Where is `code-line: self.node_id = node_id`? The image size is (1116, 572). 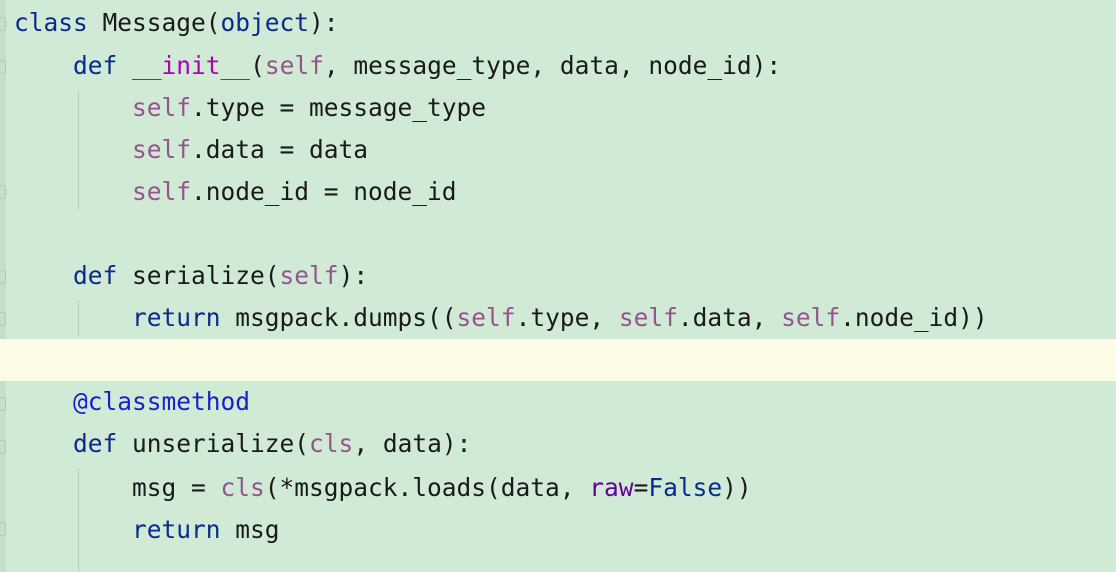
code-line: self.node_id = node_id is located at coordinates (235, 192).